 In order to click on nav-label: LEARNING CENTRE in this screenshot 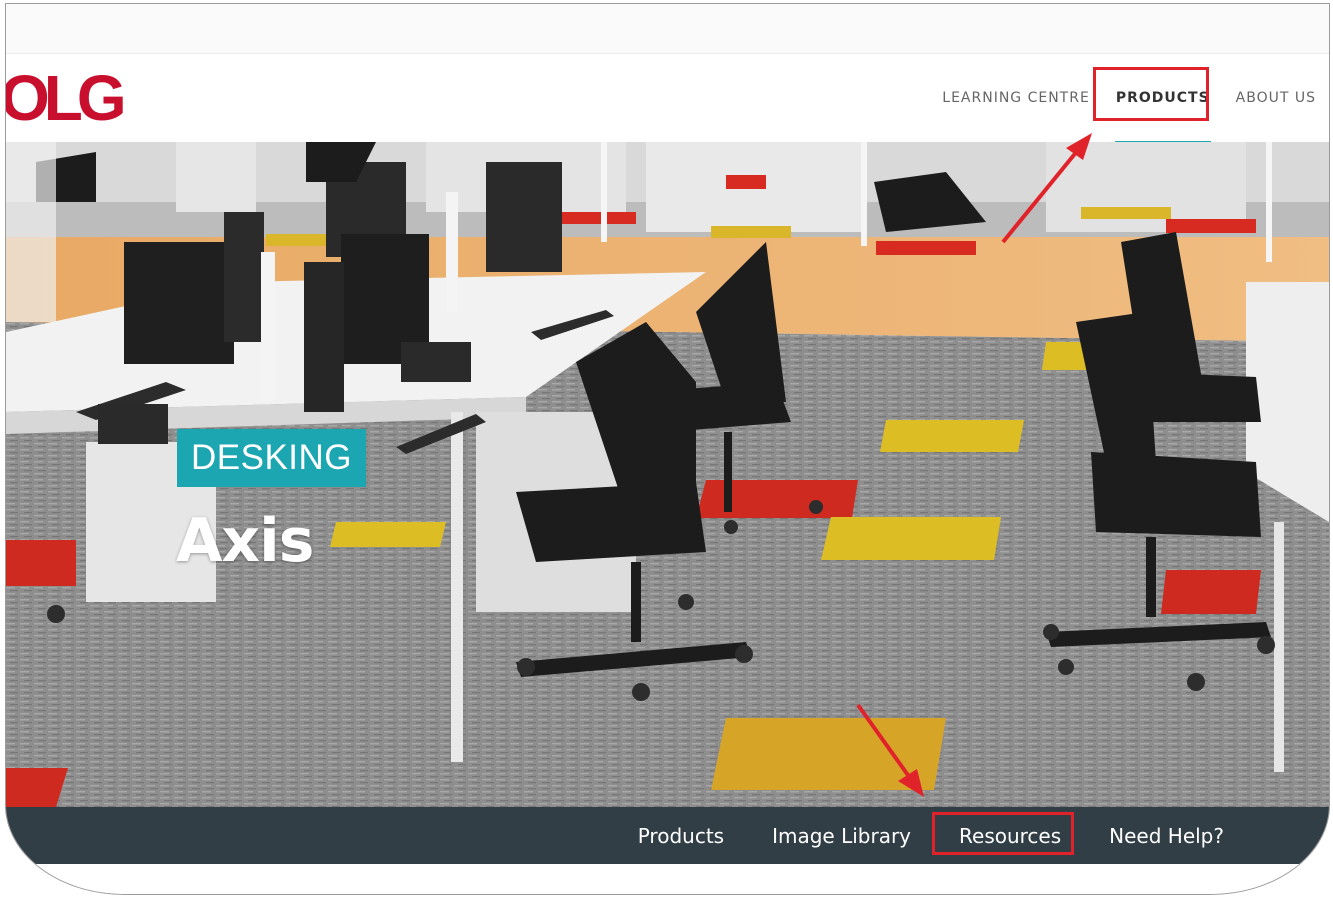, I will do `click(1016, 98)`.